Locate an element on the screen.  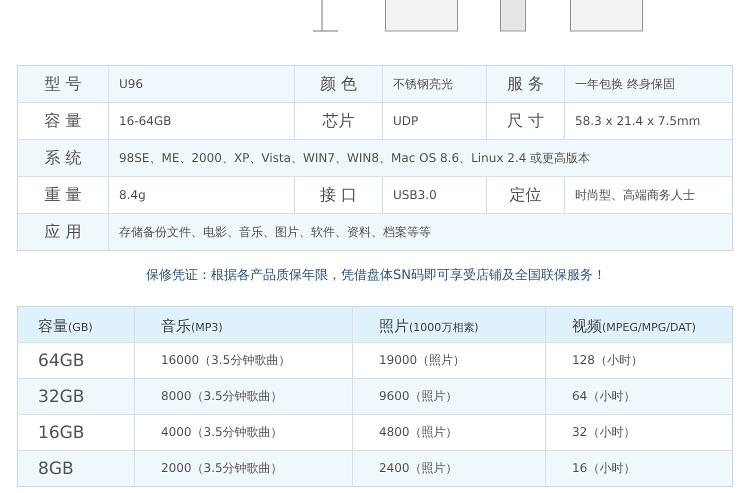
spec-value: 98SE、ME、2000、XP、Vista、WIN7、WIN8、Mac OS 8.6、Linux 2.4 或更高版本 is located at coordinates (420, 158).